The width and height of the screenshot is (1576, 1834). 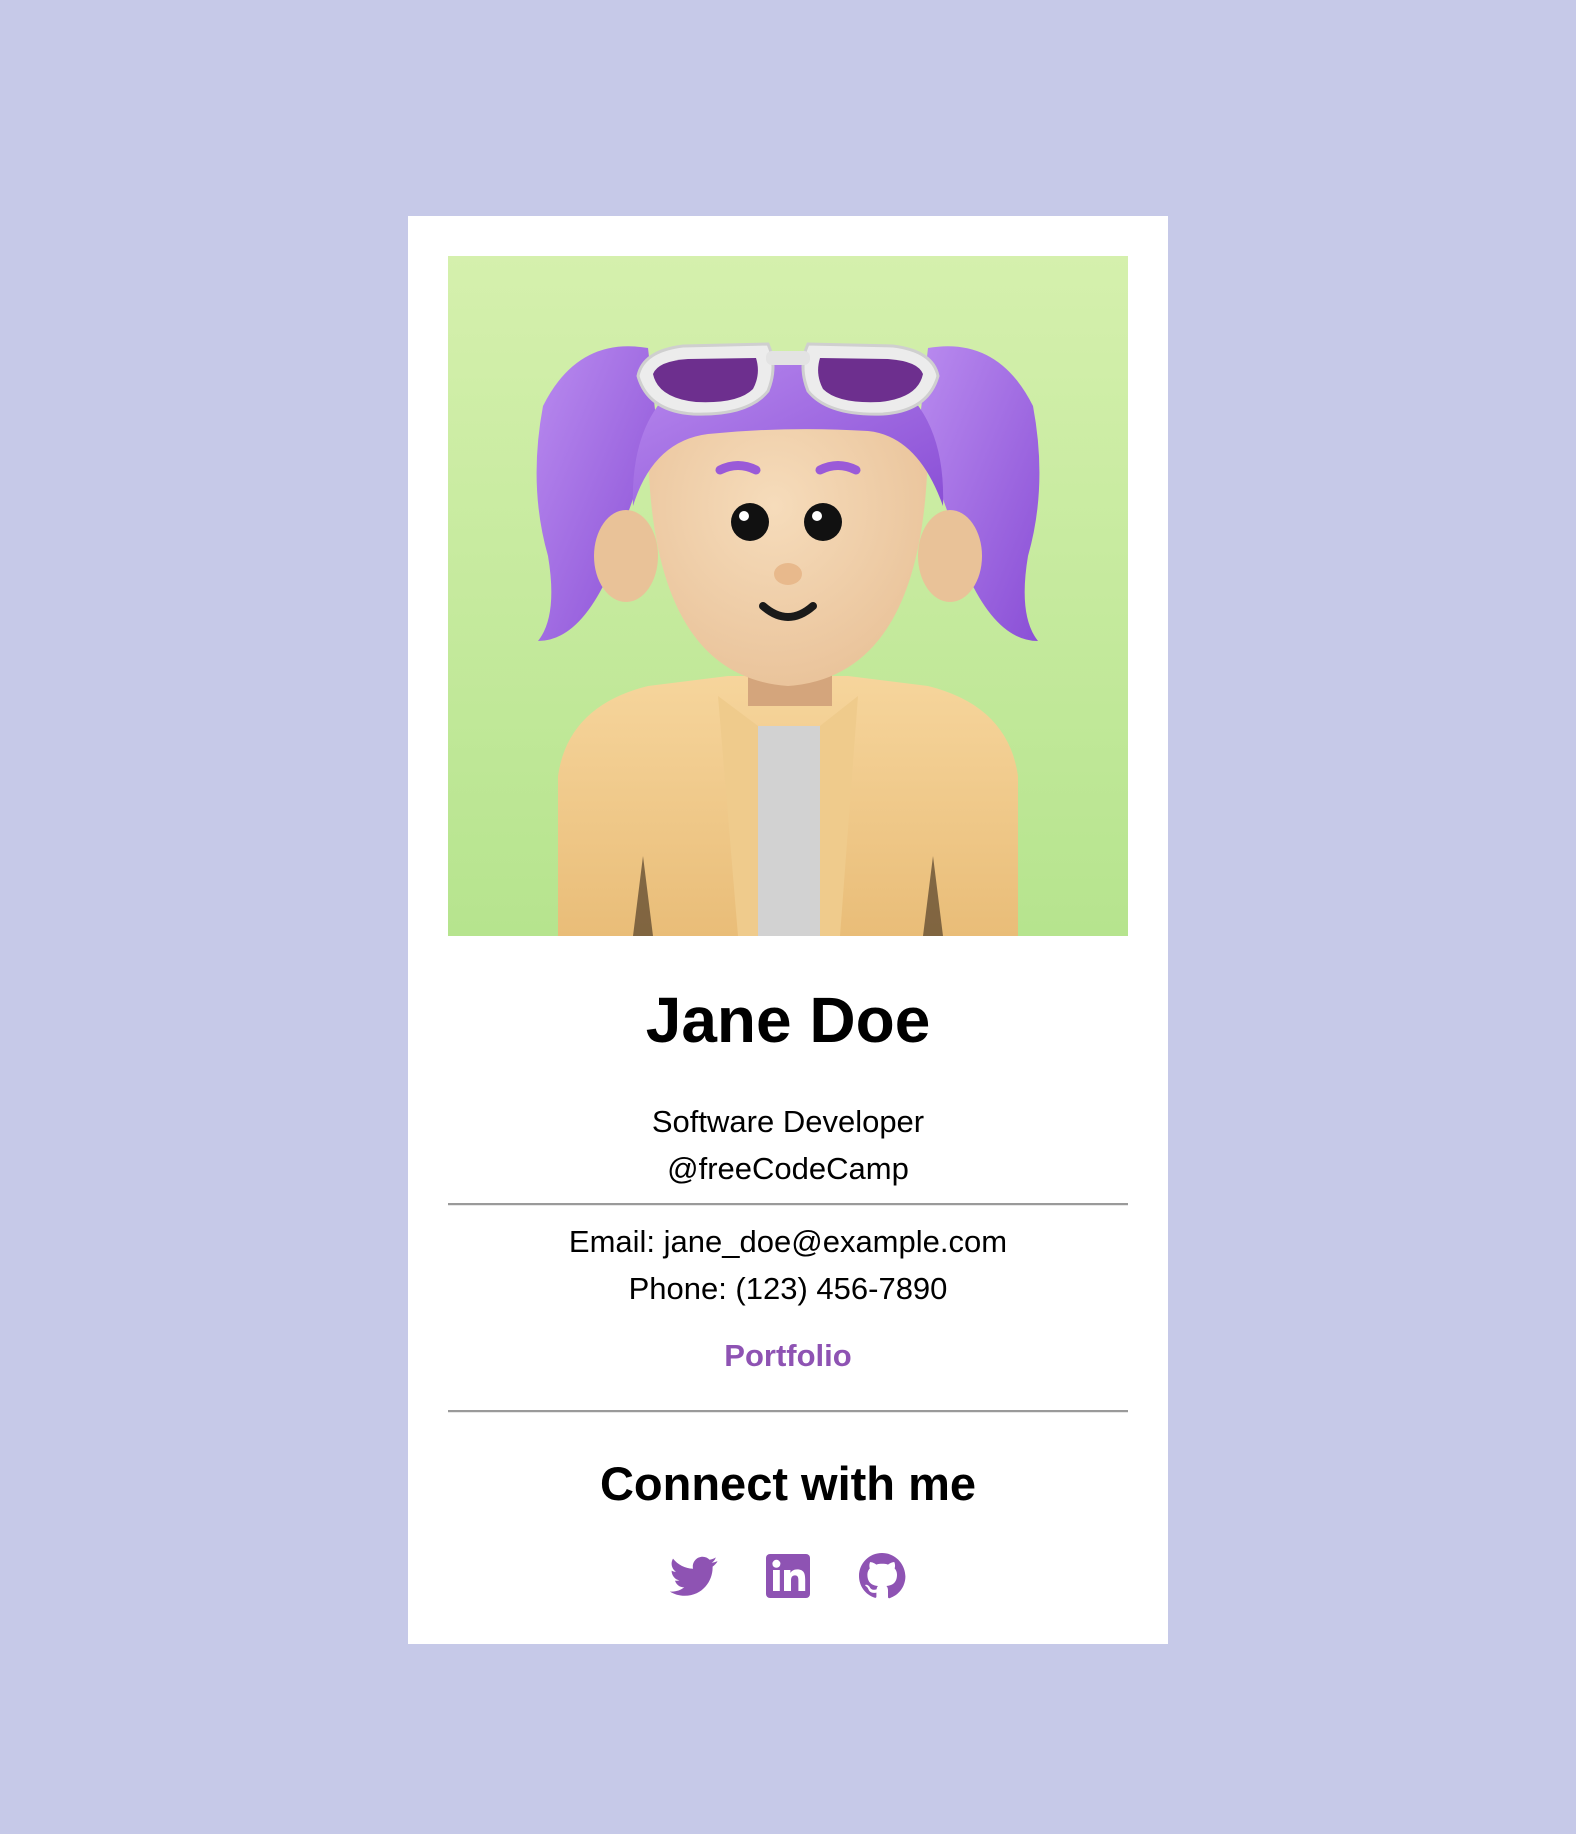 What do you see at coordinates (788, 1121) in the screenshot?
I see `profile-role: Software Developer` at bounding box center [788, 1121].